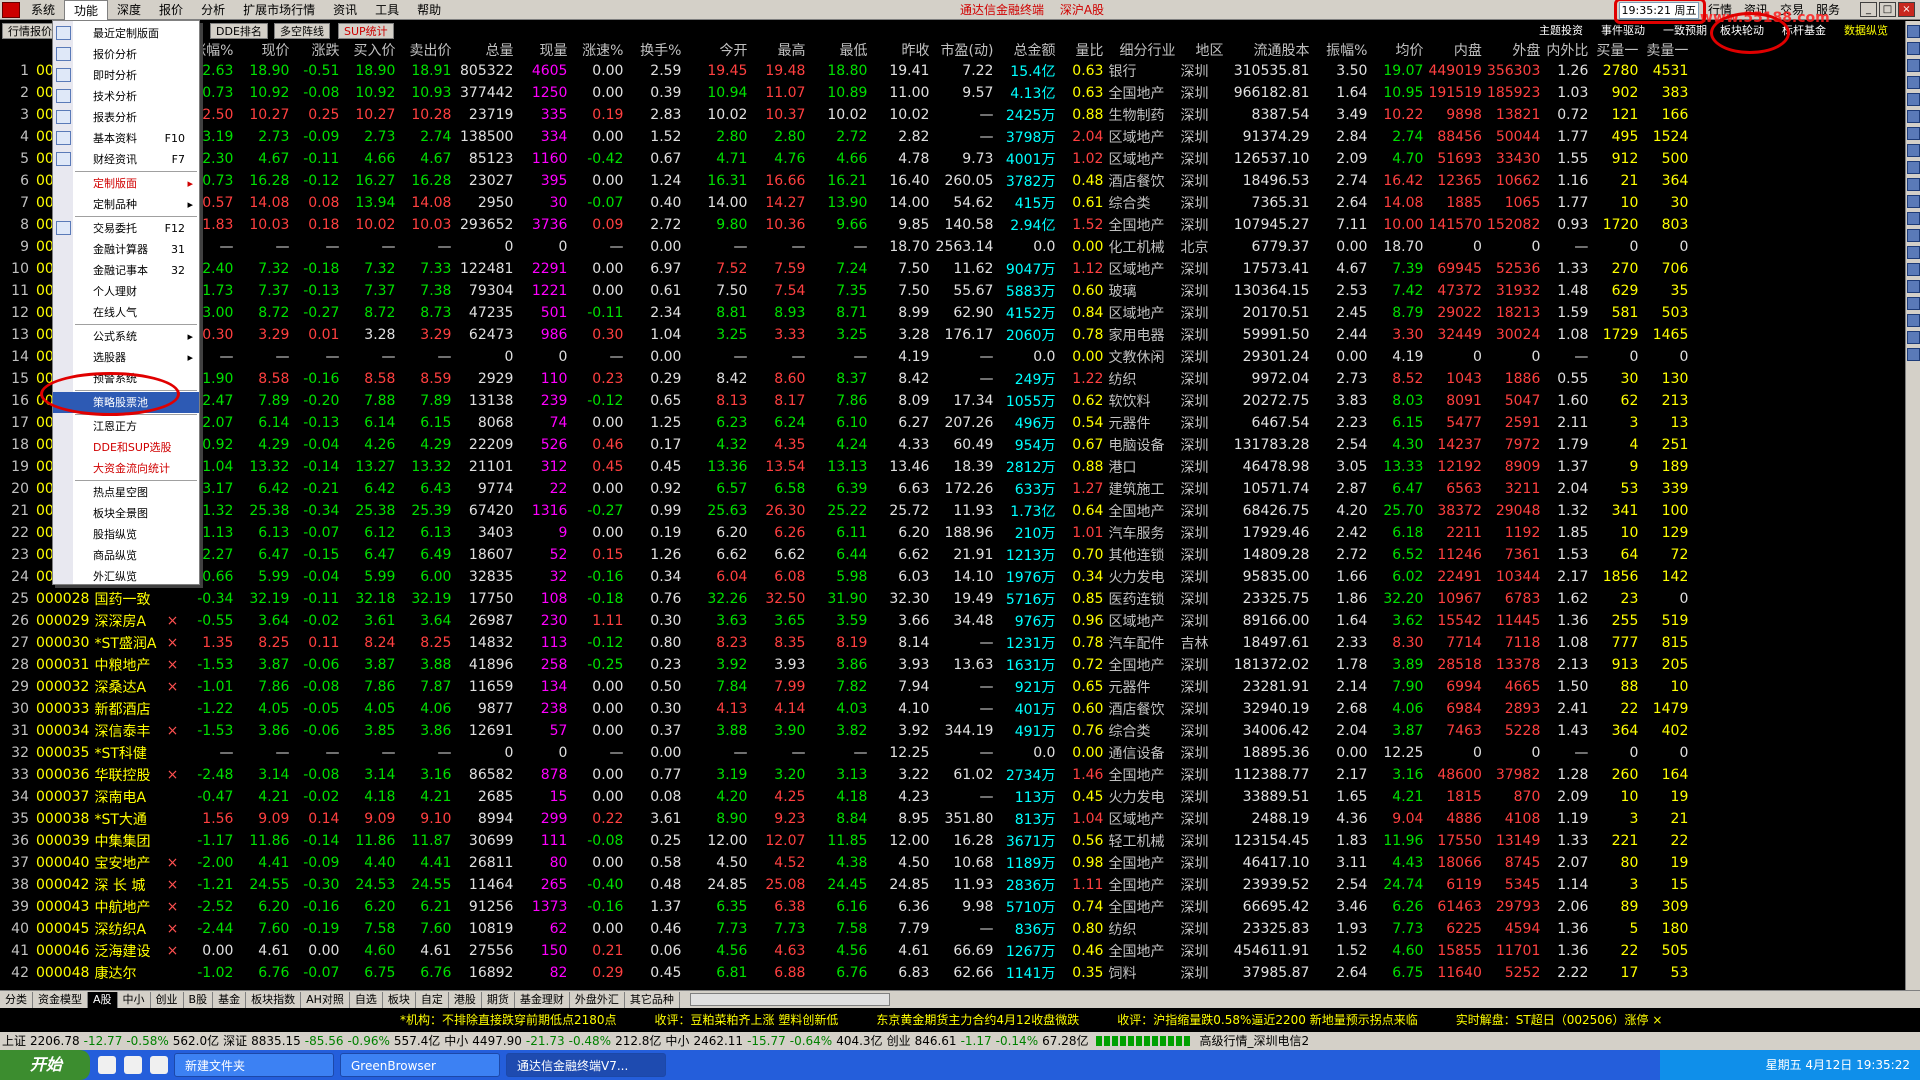  Describe the element at coordinates (126, 75) in the screenshot. I see `menu-option: 即时分析` at that location.